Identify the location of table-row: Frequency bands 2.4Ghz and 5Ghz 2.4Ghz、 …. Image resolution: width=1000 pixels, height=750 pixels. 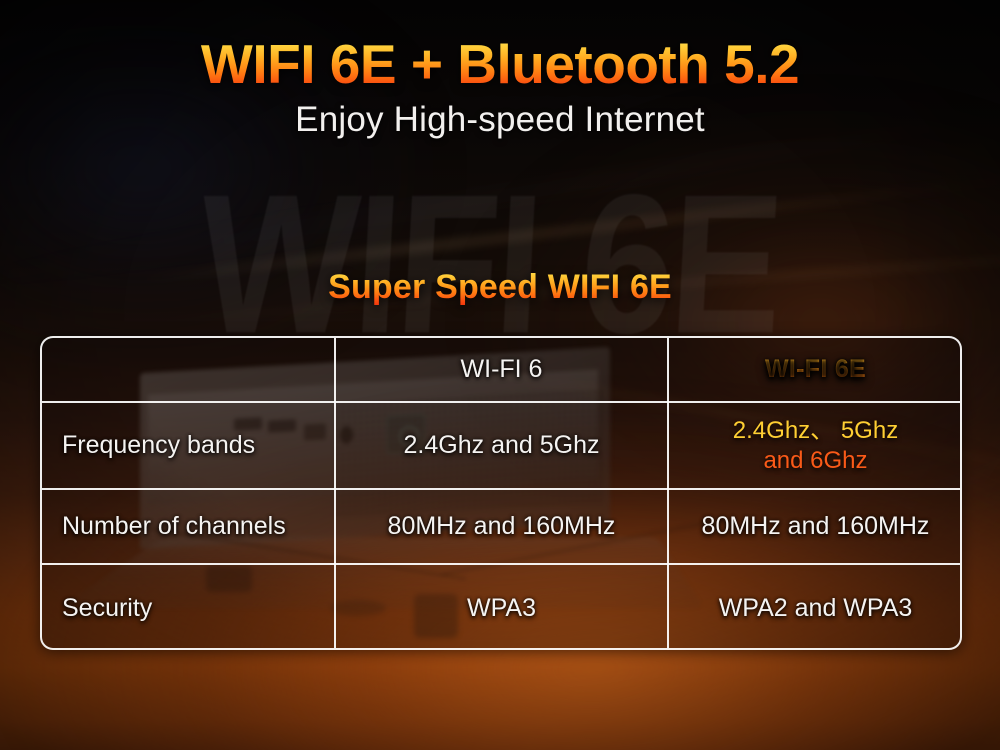
(501, 446).